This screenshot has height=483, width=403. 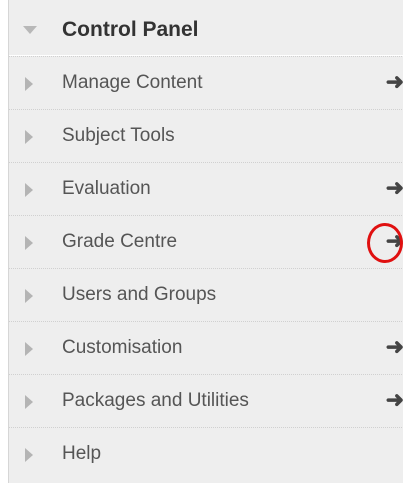 I want to click on menu-item-label: Evaluation, so click(x=106, y=189).